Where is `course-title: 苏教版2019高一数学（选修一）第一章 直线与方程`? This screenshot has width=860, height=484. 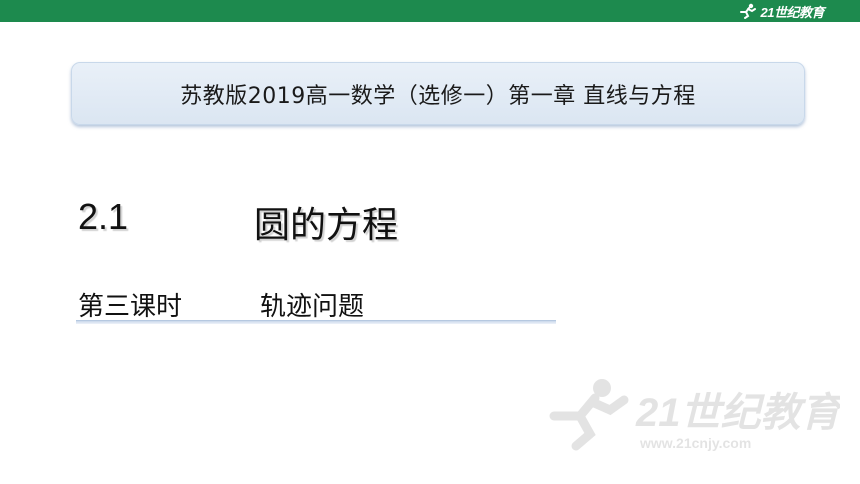 course-title: 苏教版2019高一数学（选修一）第一章 直线与方程 is located at coordinates (438, 96).